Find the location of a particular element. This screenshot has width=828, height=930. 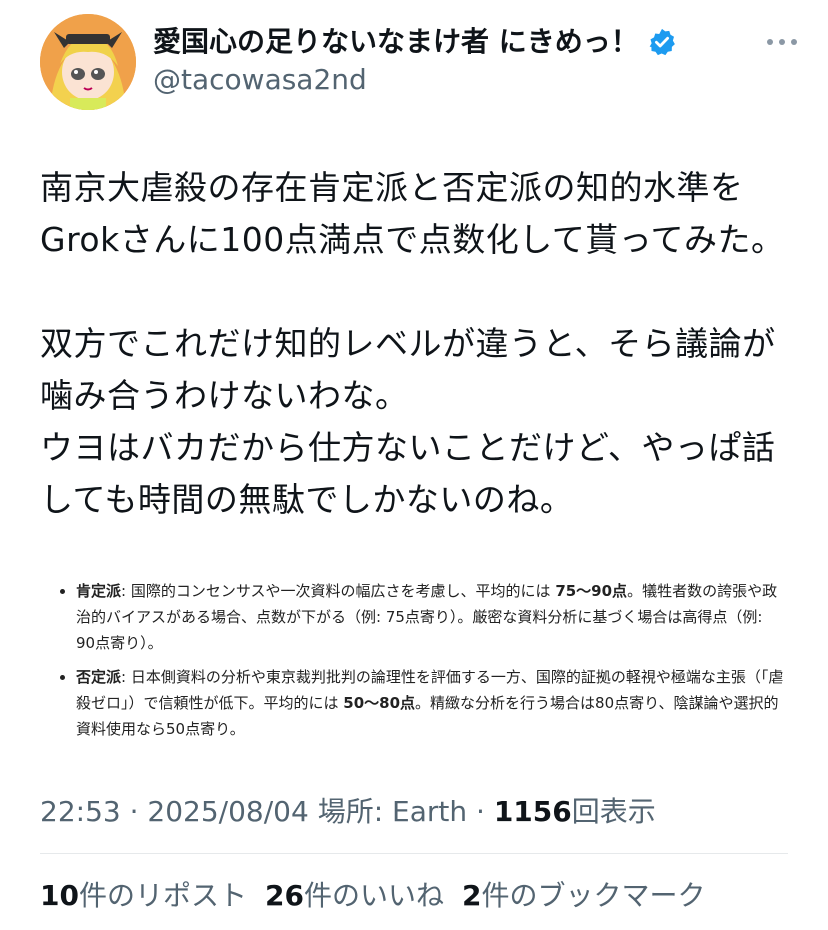

avatar-image is located at coordinates (88, 62).